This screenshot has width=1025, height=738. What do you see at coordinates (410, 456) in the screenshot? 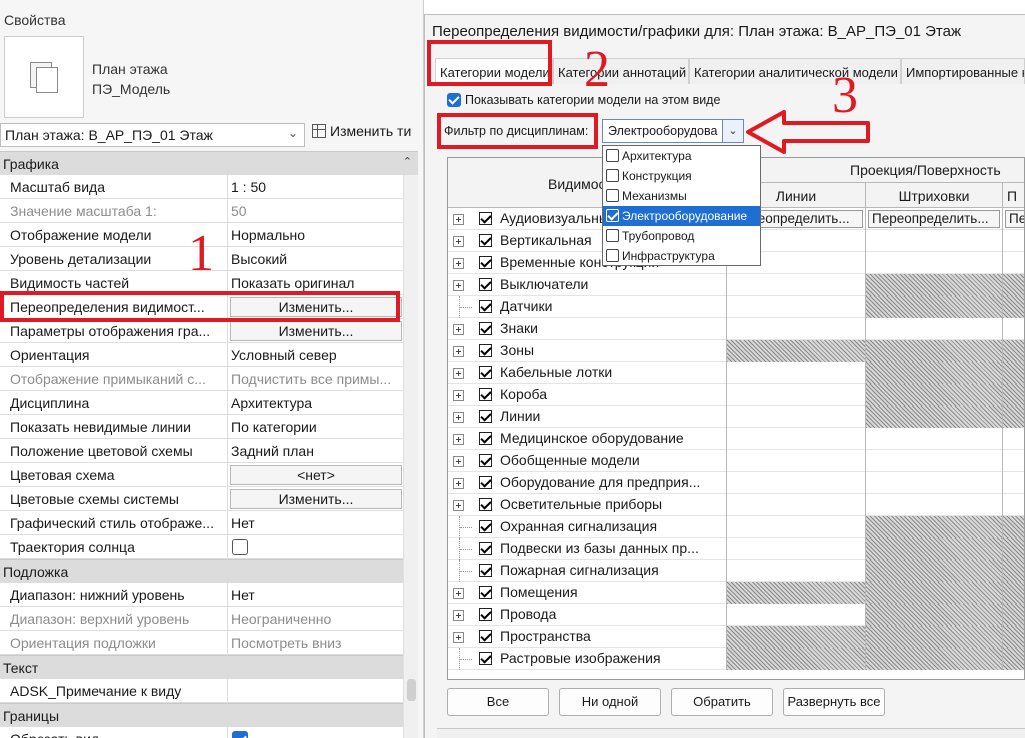
I see `properties-scrollbar` at bounding box center [410, 456].